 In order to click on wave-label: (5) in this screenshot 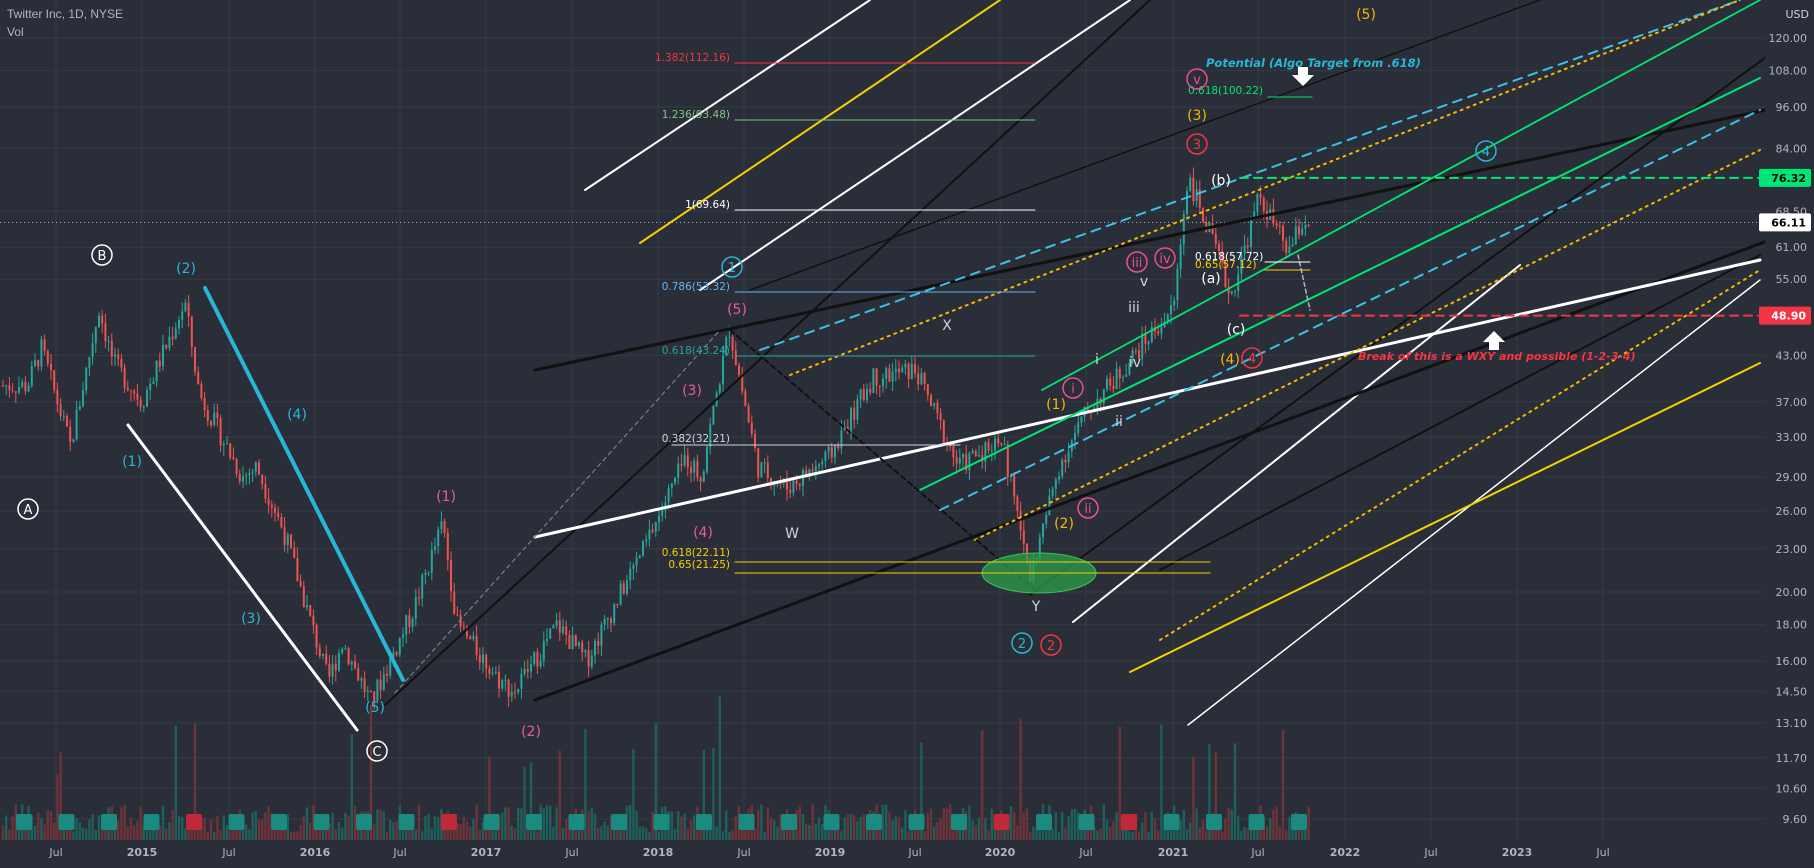, I will do `click(737, 310)`.